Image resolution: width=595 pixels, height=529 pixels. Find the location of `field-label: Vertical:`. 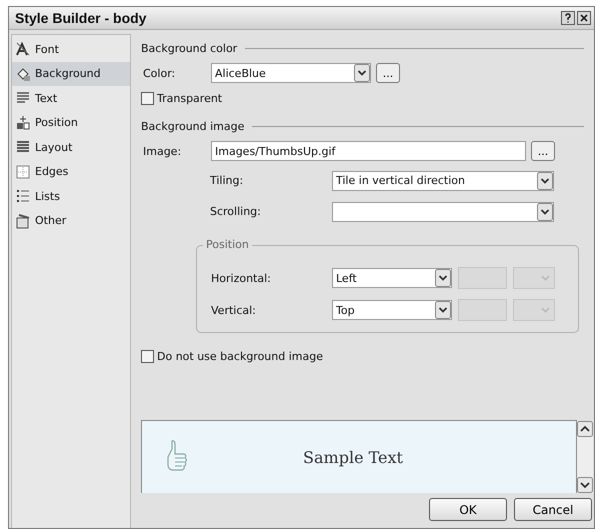

field-label: Vertical: is located at coordinates (233, 310).